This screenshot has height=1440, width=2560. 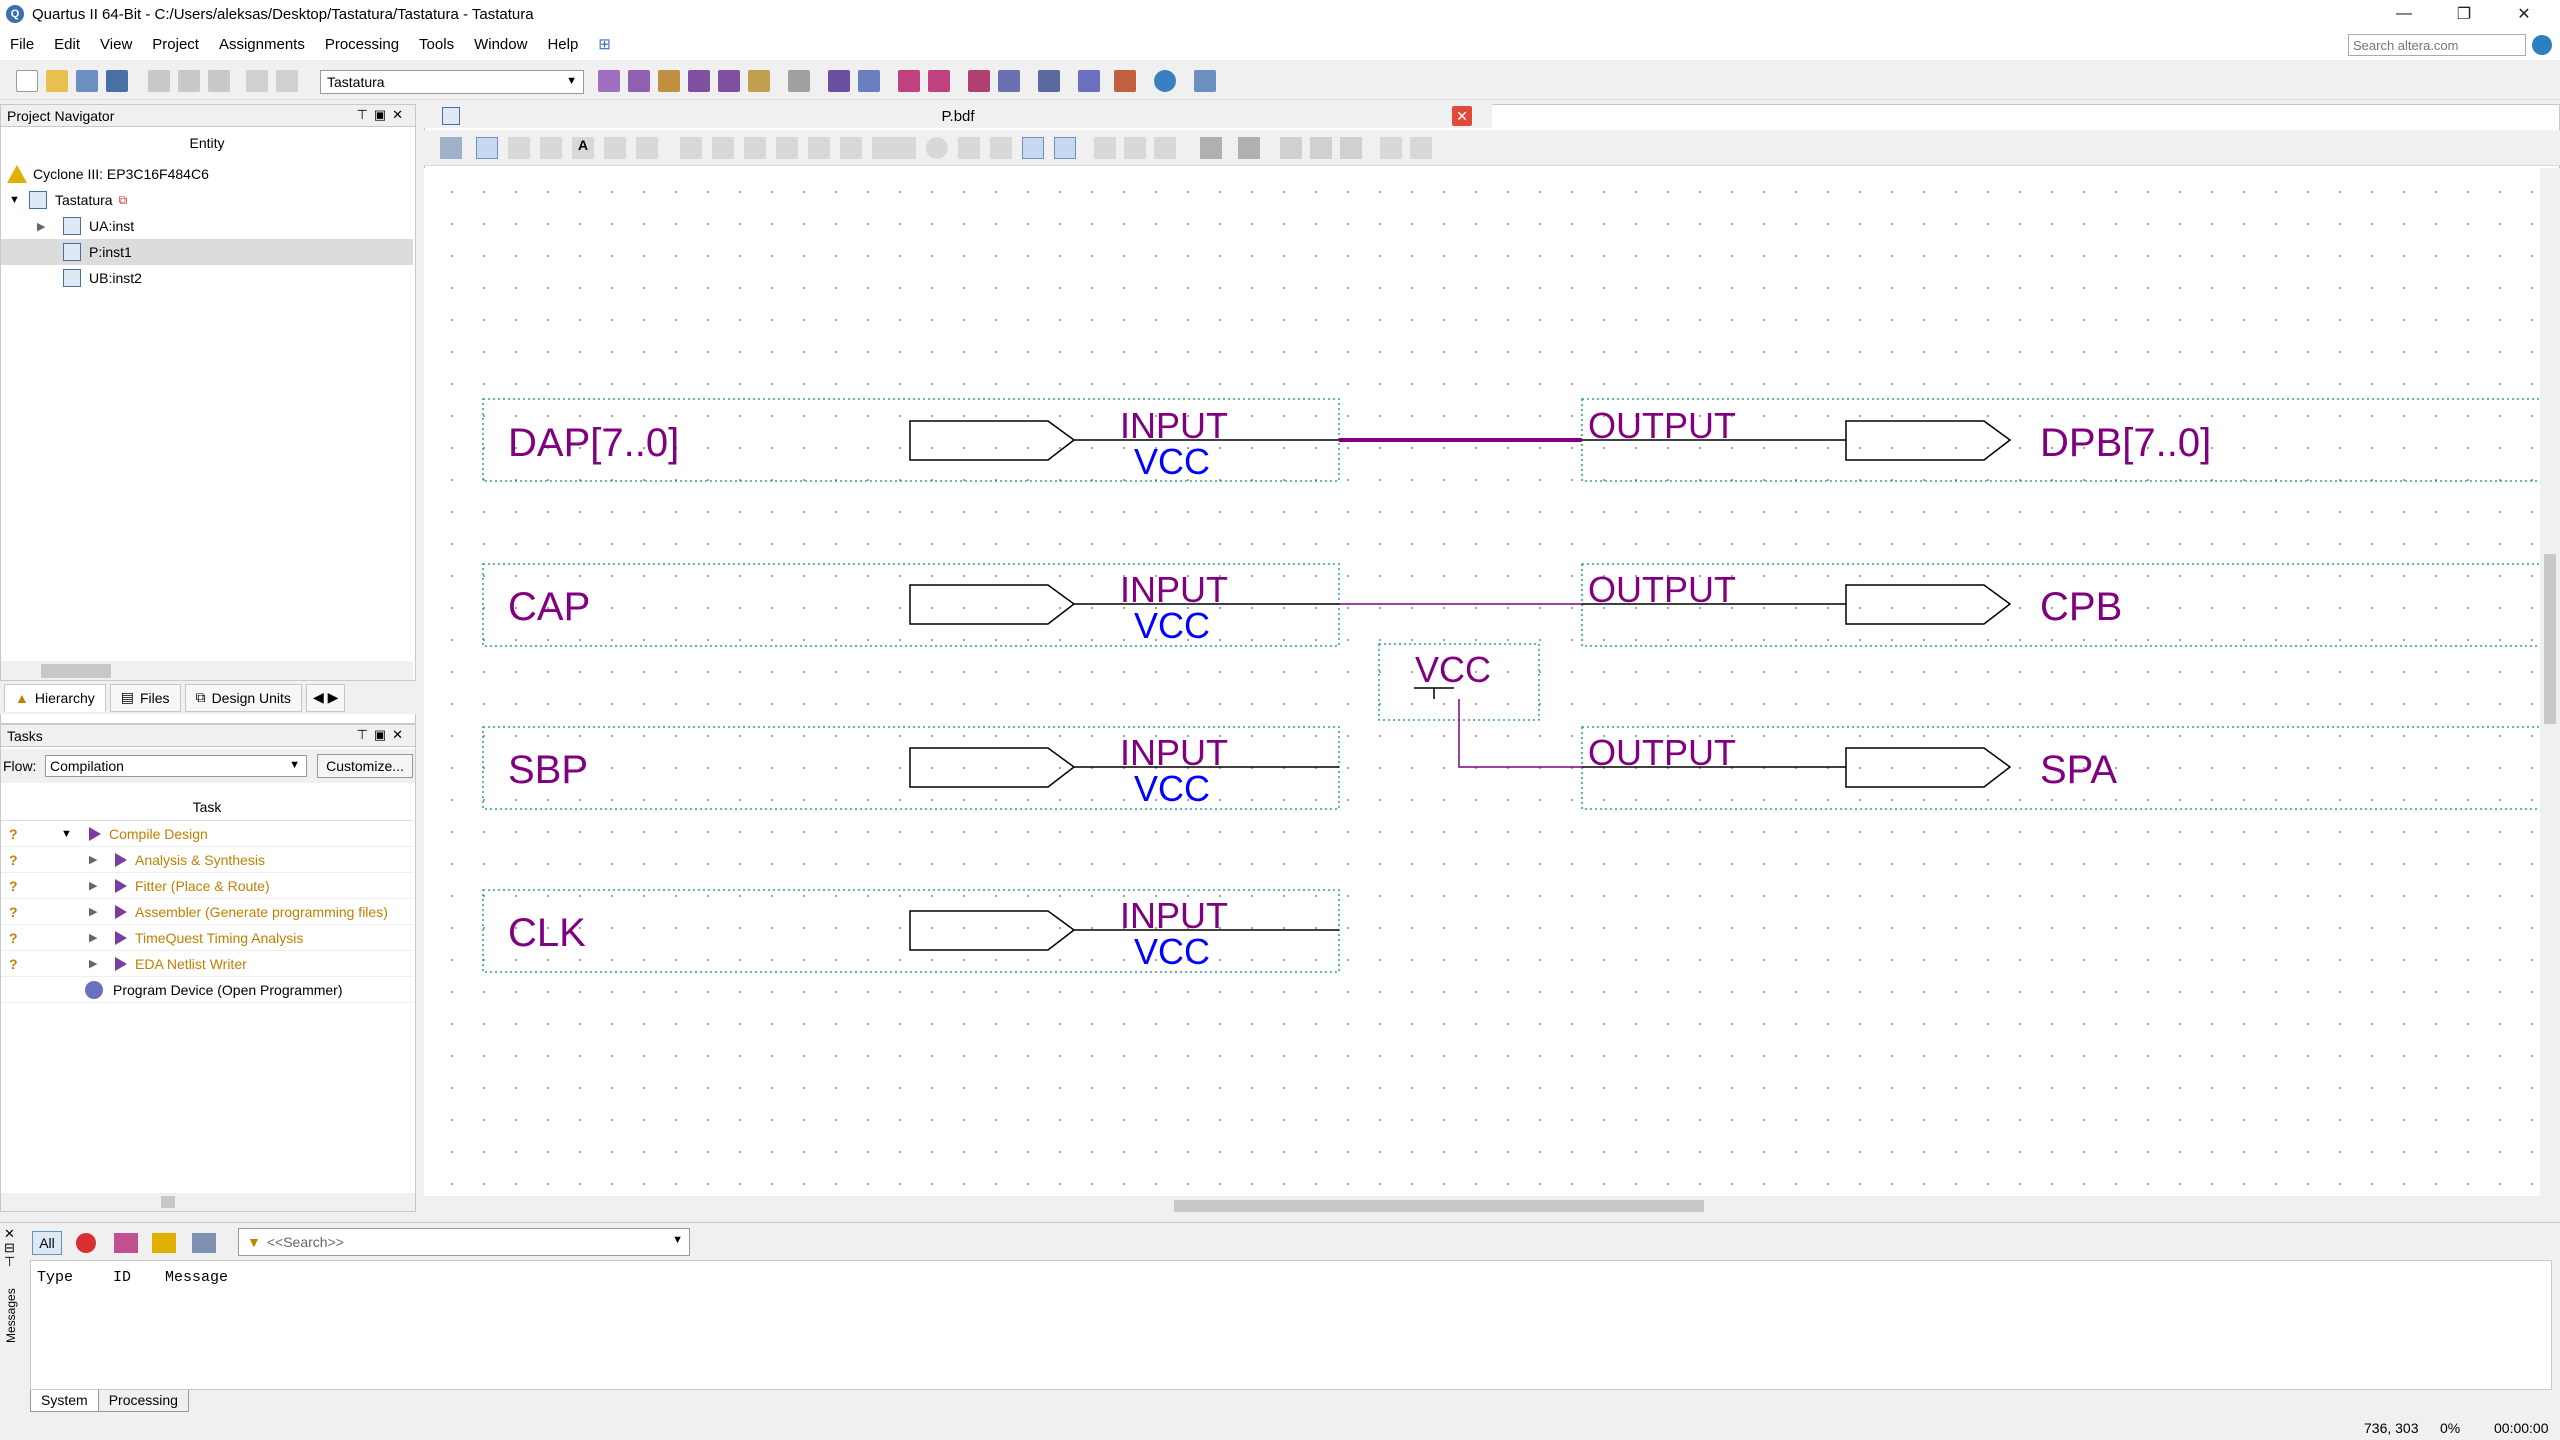 What do you see at coordinates (609, 81) in the screenshot?
I see `chip-planner-icon` at bounding box center [609, 81].